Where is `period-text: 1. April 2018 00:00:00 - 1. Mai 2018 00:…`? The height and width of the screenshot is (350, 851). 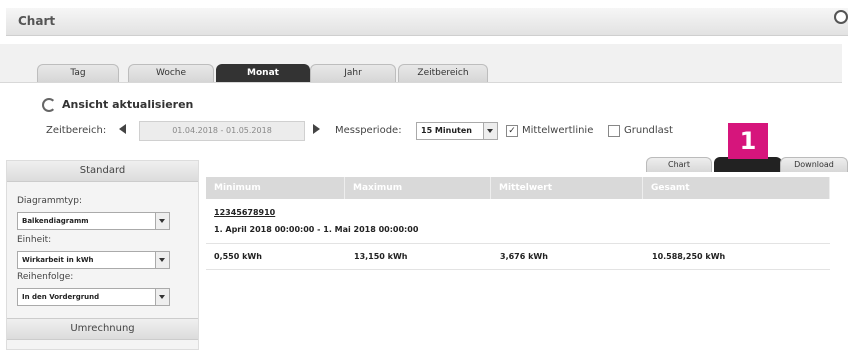 period-text: 1. April 2018 00:00:00 - 1. Mai 2018 00:… is located at coordinates (316, 229).